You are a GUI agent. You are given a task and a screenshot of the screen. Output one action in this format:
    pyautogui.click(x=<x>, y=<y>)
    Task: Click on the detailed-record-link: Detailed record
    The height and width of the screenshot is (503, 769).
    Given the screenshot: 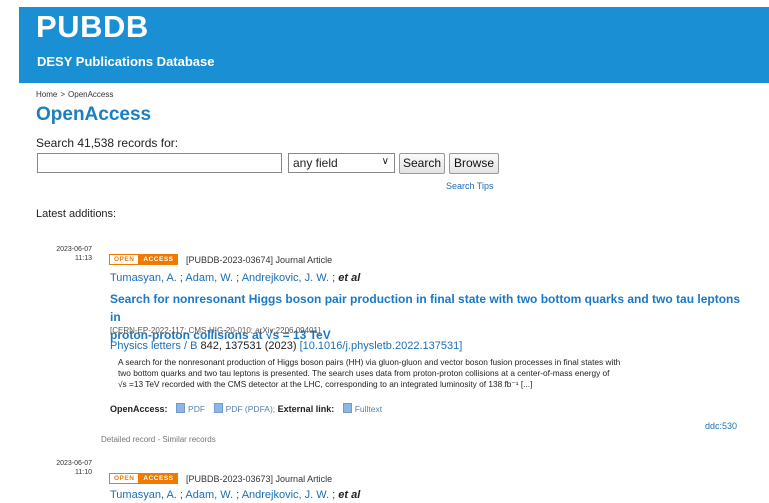 What is the action you would take?
    pyautogui.click(x=128, y=439)
    